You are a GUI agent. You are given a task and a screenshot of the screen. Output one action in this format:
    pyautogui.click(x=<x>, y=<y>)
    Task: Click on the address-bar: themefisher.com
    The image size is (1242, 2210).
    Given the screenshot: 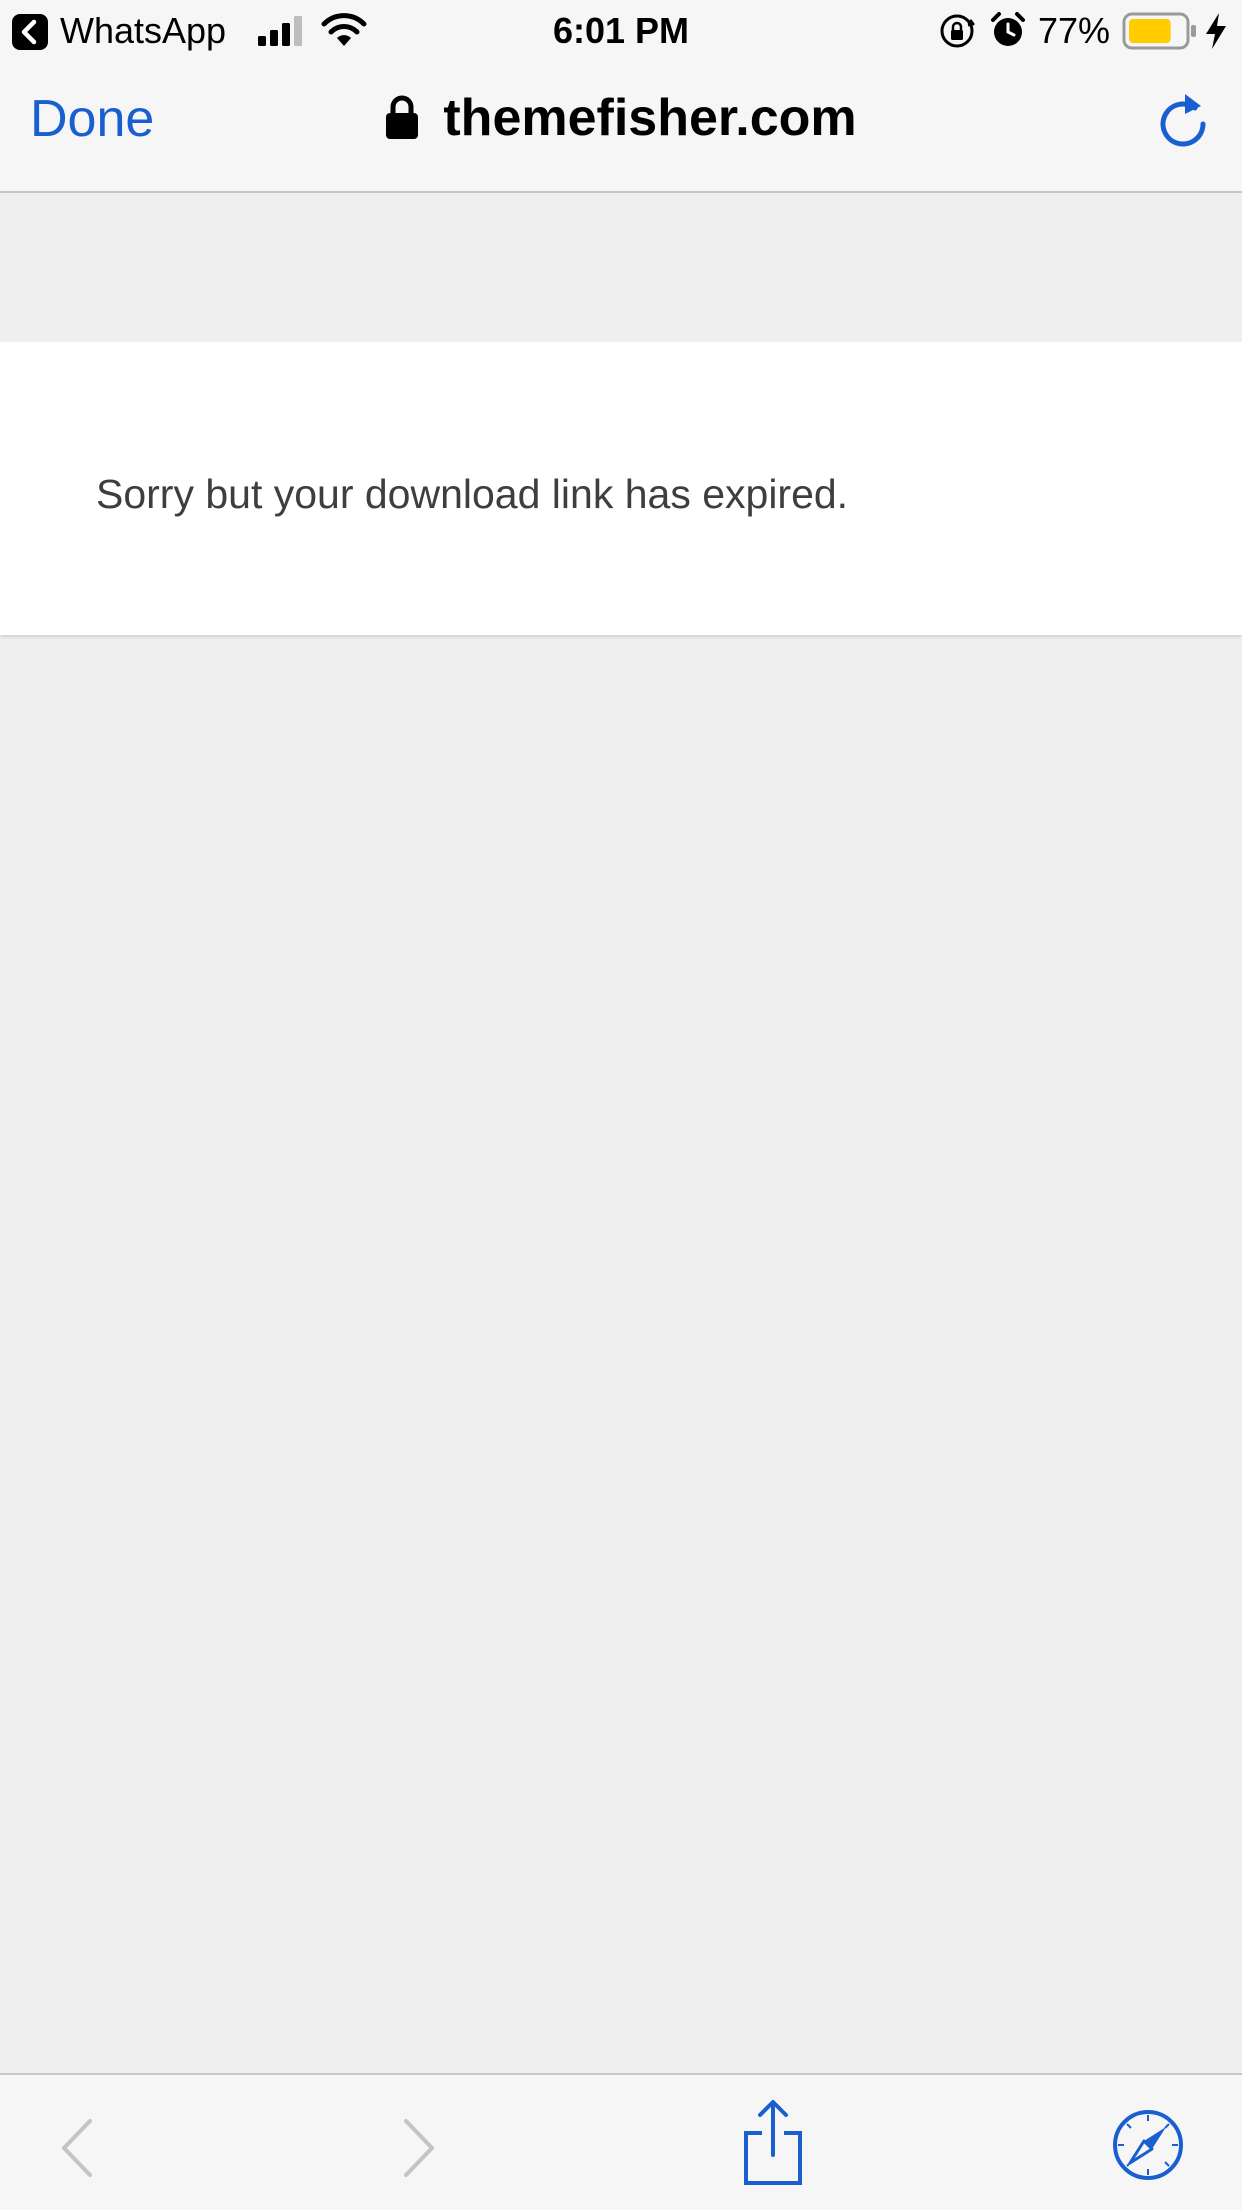 What is the action you would take?
    pyautogui.click(x=621, y=118)
    